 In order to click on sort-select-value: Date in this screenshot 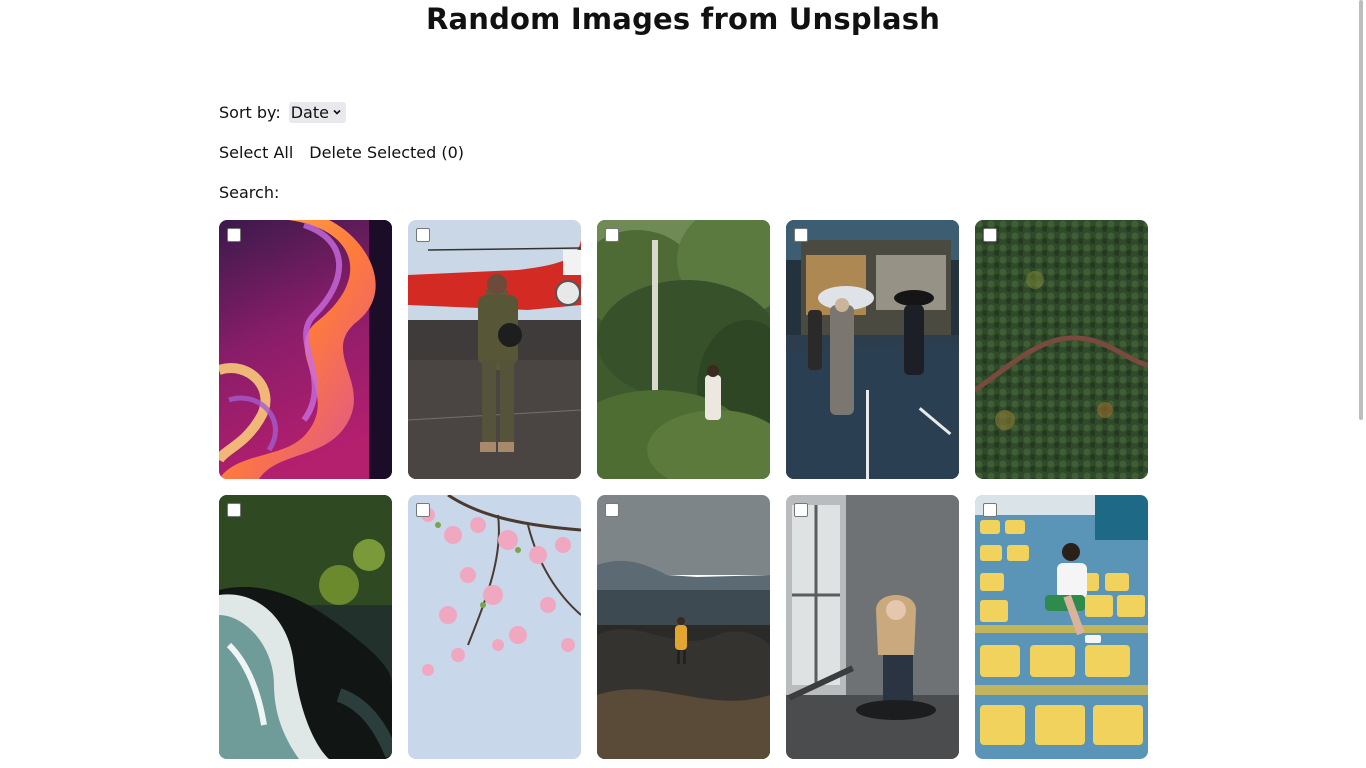, I will do `click(309, 112)`.